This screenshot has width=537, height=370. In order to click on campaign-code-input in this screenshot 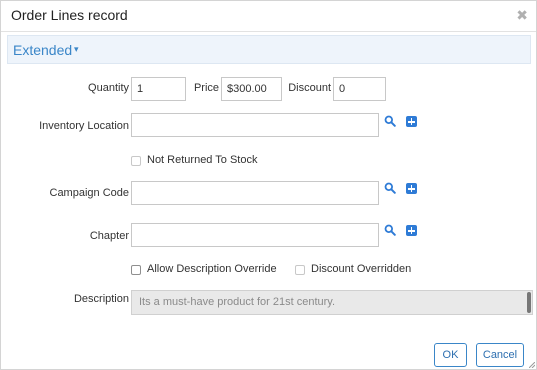, I will do `click(255, 193)`.